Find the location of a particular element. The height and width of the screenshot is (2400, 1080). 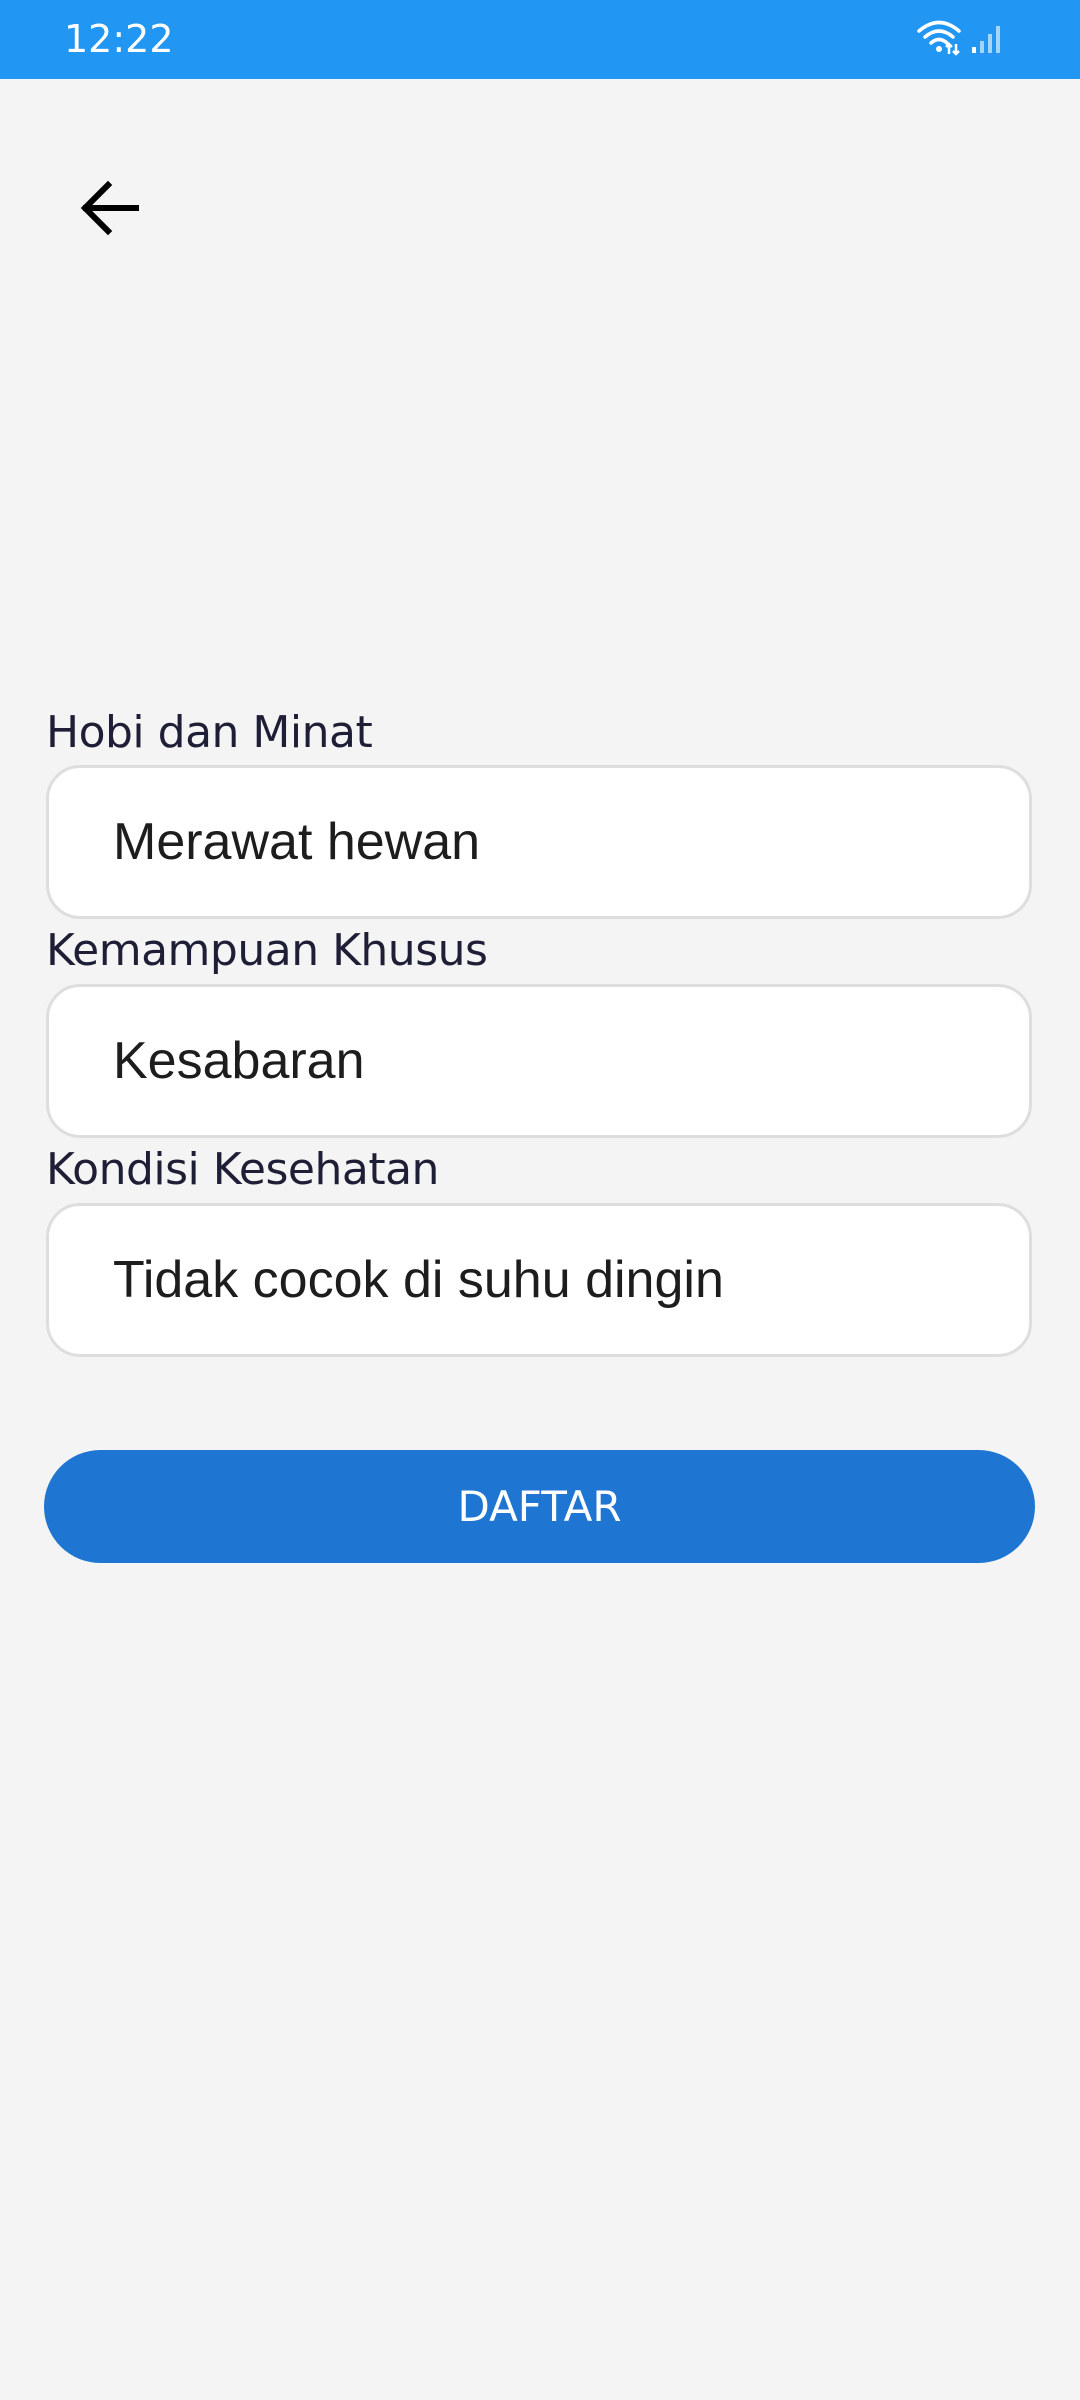

signal-icon is located at coordinates (987, 40).